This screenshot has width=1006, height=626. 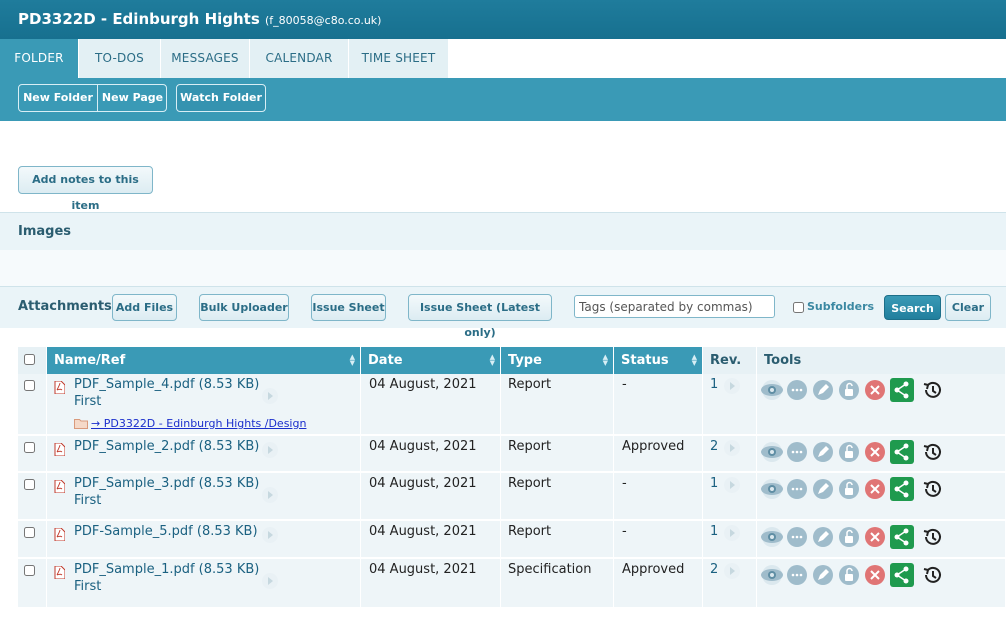 I want to click on project-title: PD3322D - Edinburgh Hights, so click(x=139, y=19).